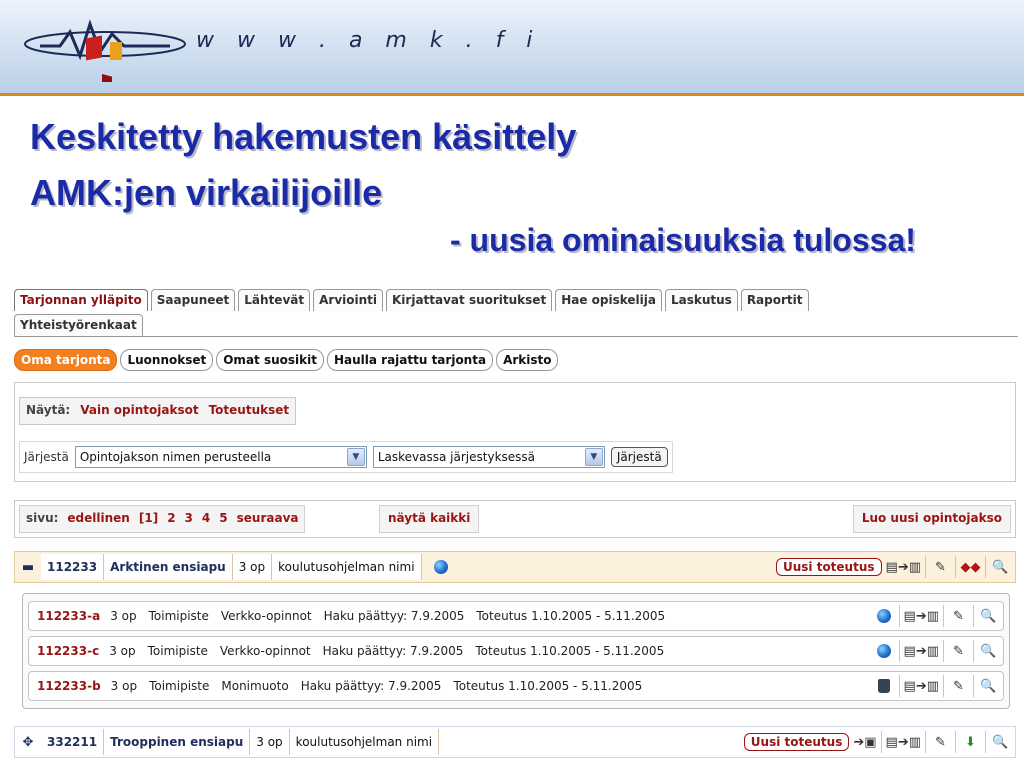 The image size is (1024, 768). Describe the element at coordinates (270, 360) in the screenshot. I see `subtab-favorites: Omat suosikit` at that location.